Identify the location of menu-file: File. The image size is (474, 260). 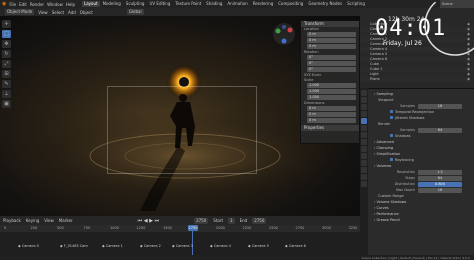
(12, 4).